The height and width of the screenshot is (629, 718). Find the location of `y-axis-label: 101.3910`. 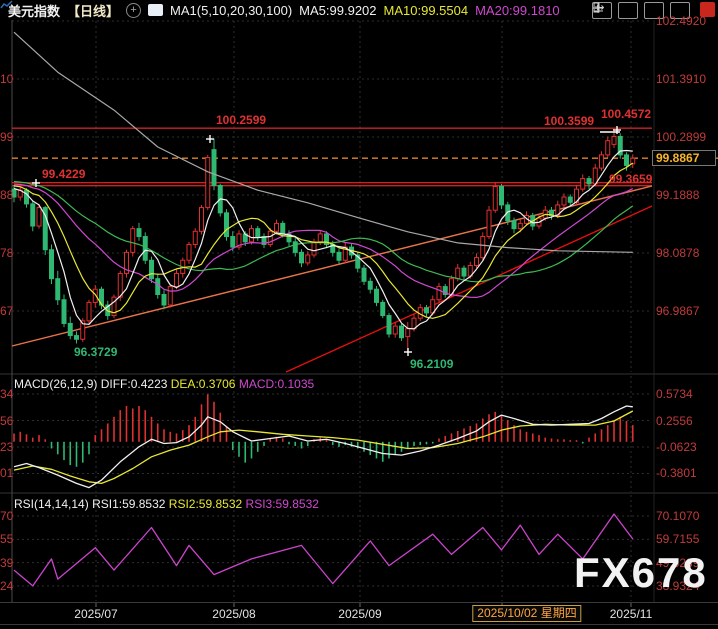

y-axis-label: 101.3910 is located at coordinates (681, 78).